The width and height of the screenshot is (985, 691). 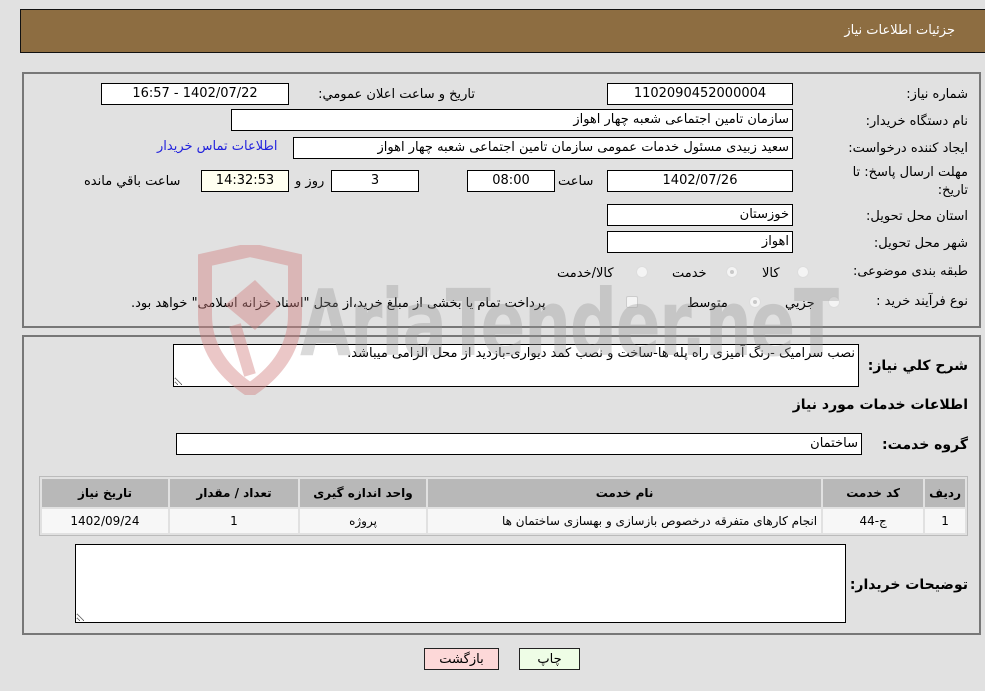 What do you see at coordinates (700, 215) in the screenshot?
I see `province-field: خوزستان` at bounding box center [700, 215].